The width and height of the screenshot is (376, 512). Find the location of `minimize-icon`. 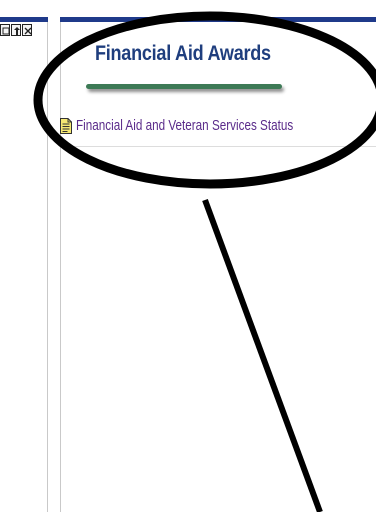

minimize-icon is located at coordinates (5, 30).